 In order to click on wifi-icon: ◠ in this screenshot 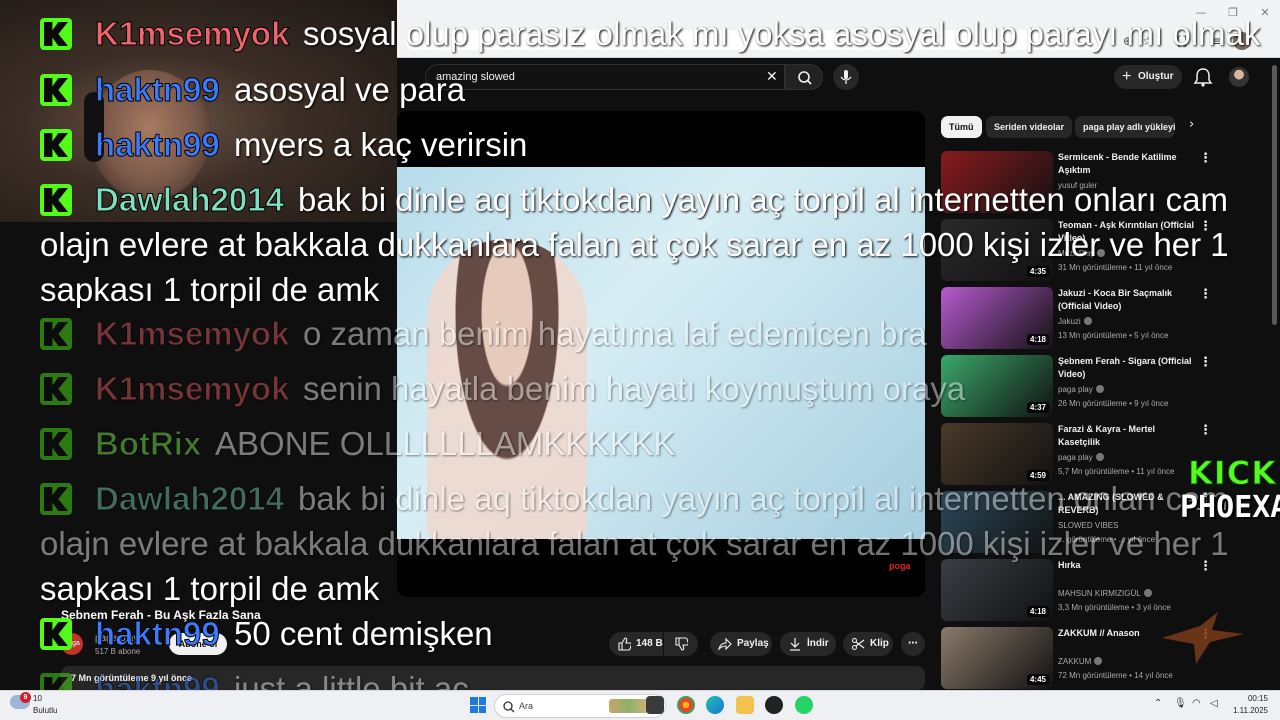, I will do `click(1196, 703)`.